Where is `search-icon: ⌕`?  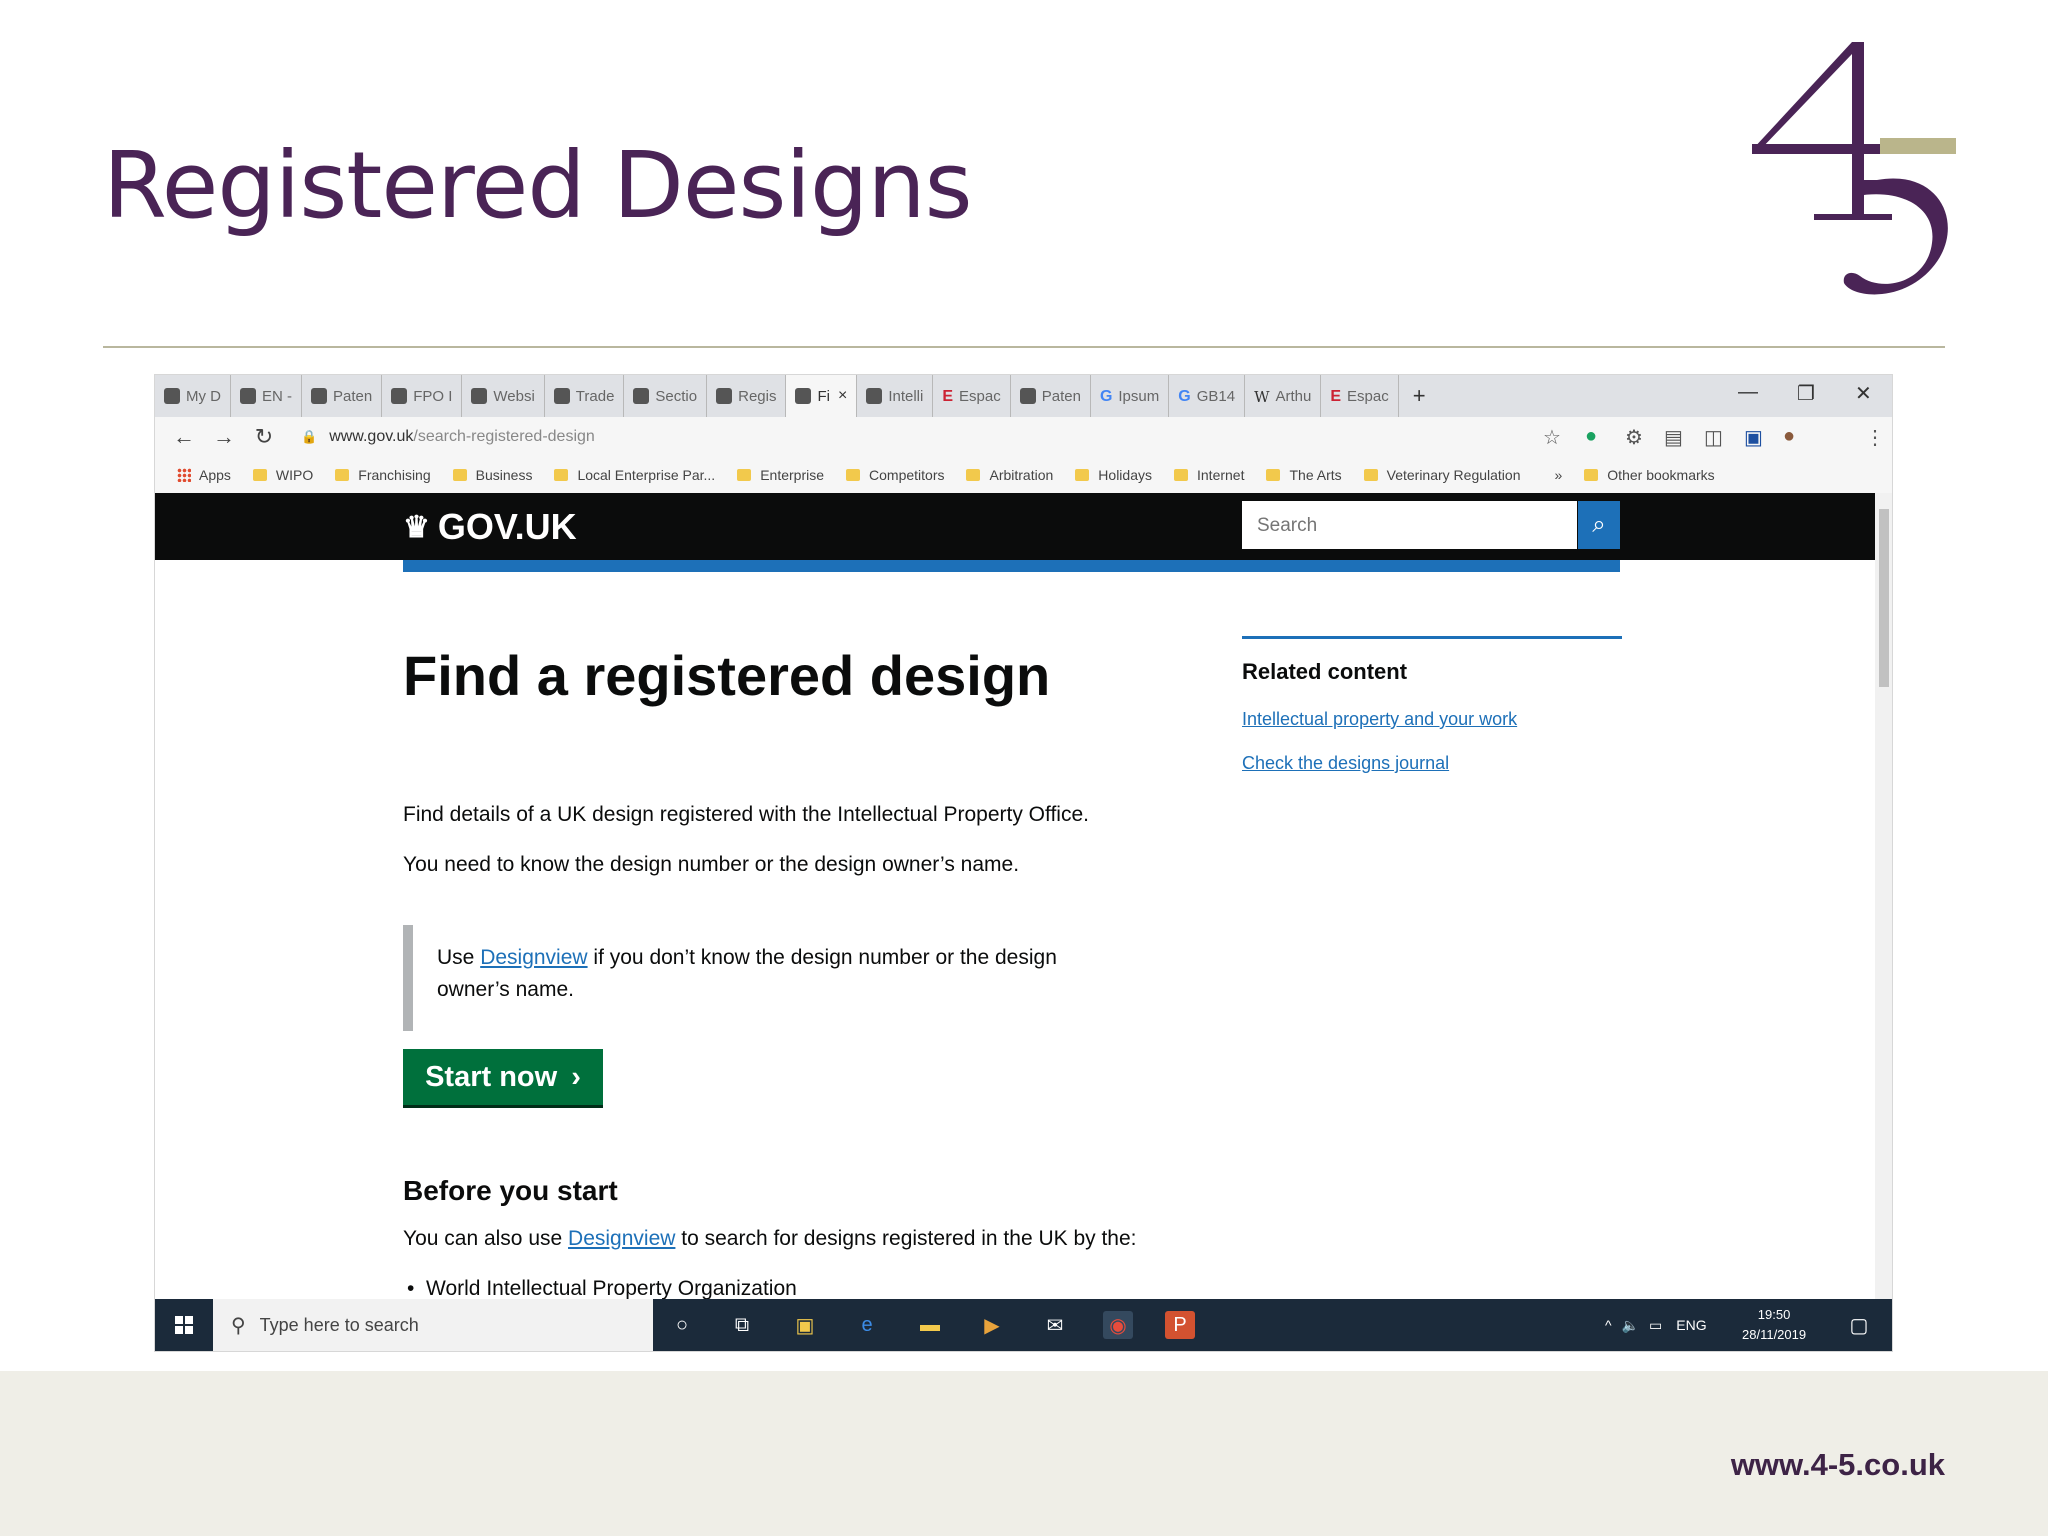
search-icon: ⌕ is located at coordinates (1599, 524).